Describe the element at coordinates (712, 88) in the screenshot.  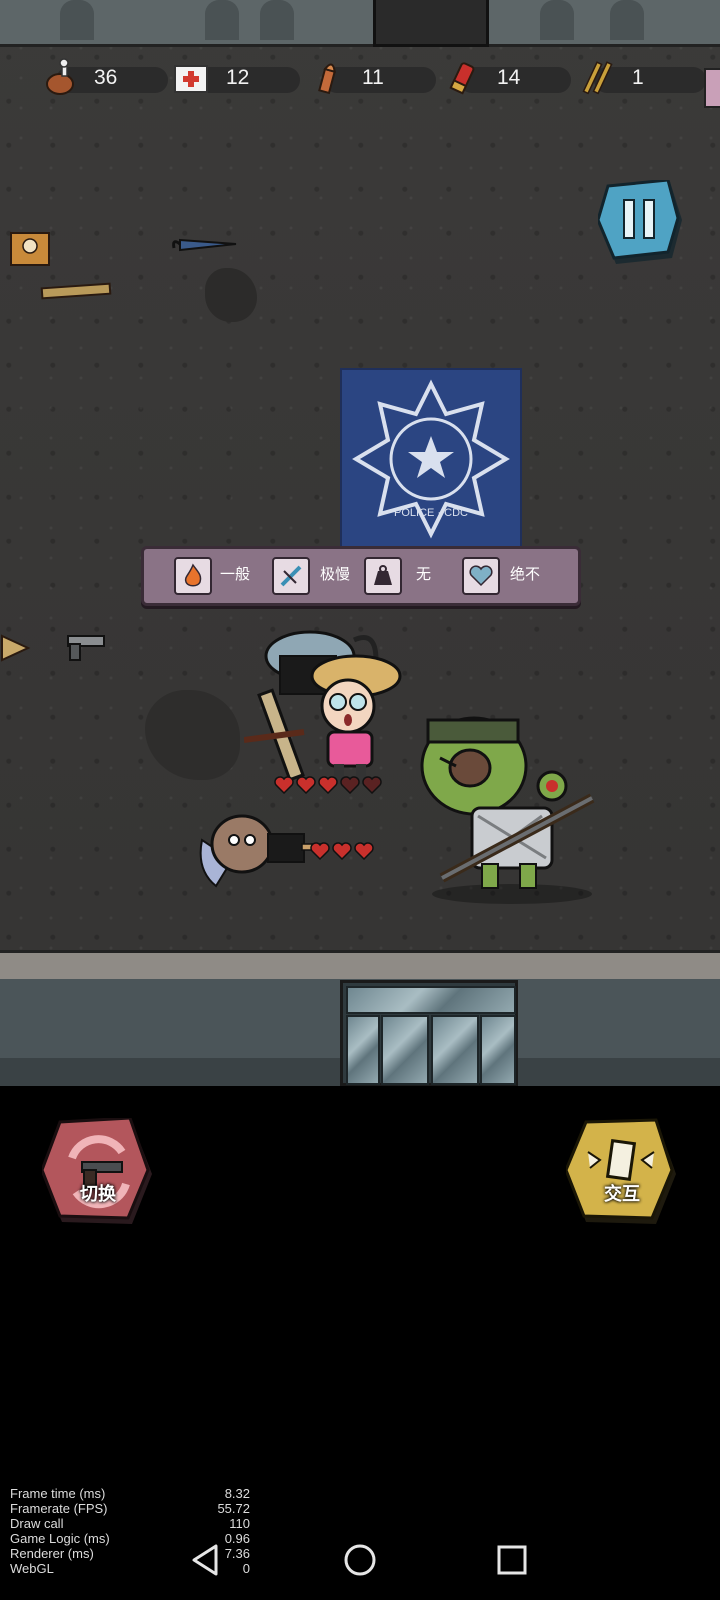
I see `resource-overflow-icon` at that location.